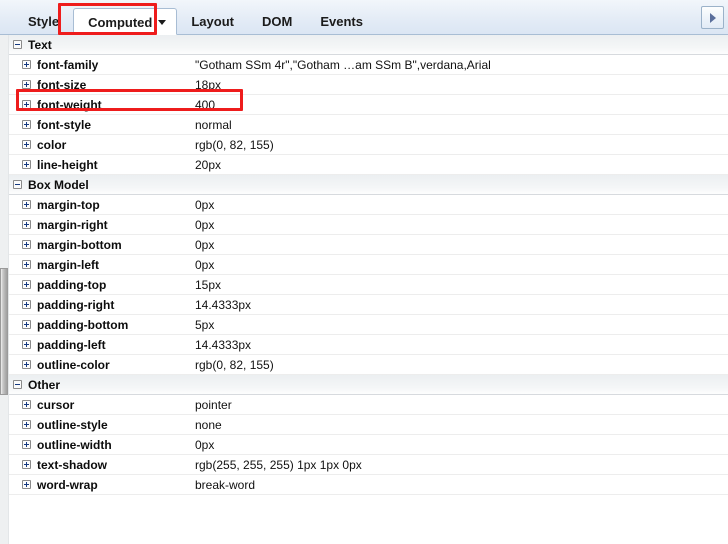  Describe the element at coordinates (72, 424) in the screenshot. I see `property-name: outline-style` at that location.